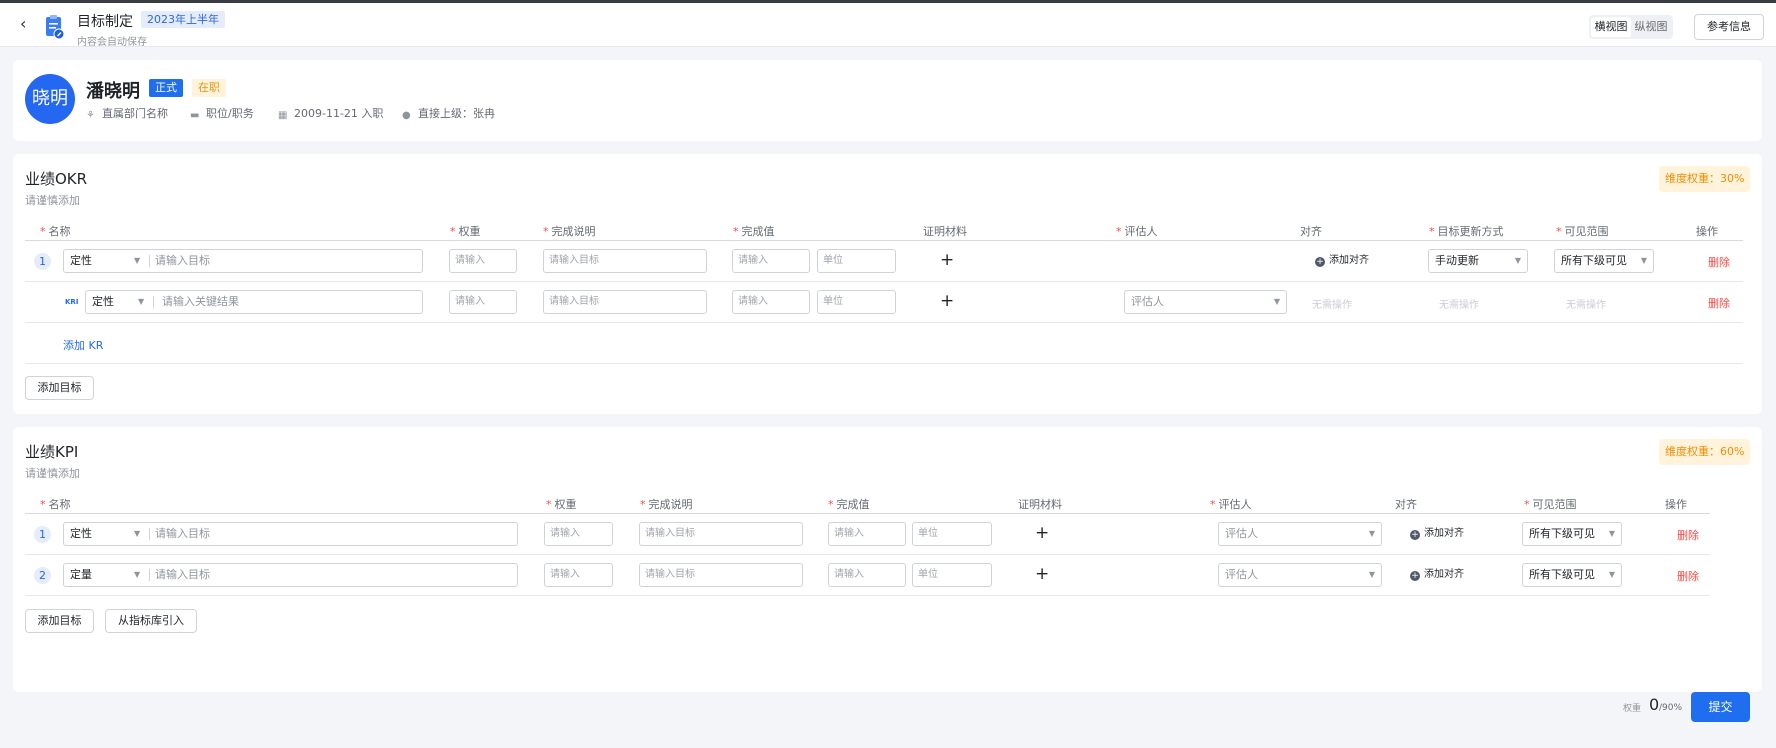 Image resolution: width=1776 pixels, height=748 pixels. I want to click on objective-name-input: 请输入目标, so click(182, 261).